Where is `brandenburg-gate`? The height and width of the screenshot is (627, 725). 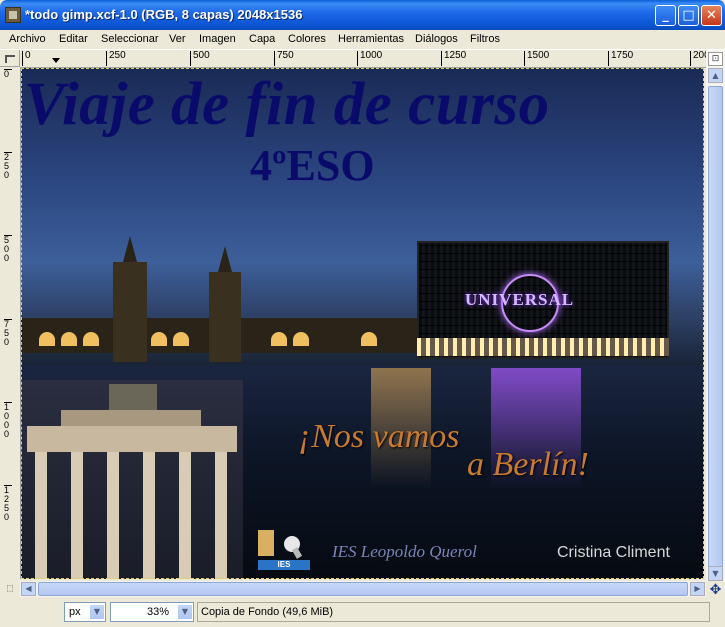
brandenburg-gate is located at coordinates (132, 479).